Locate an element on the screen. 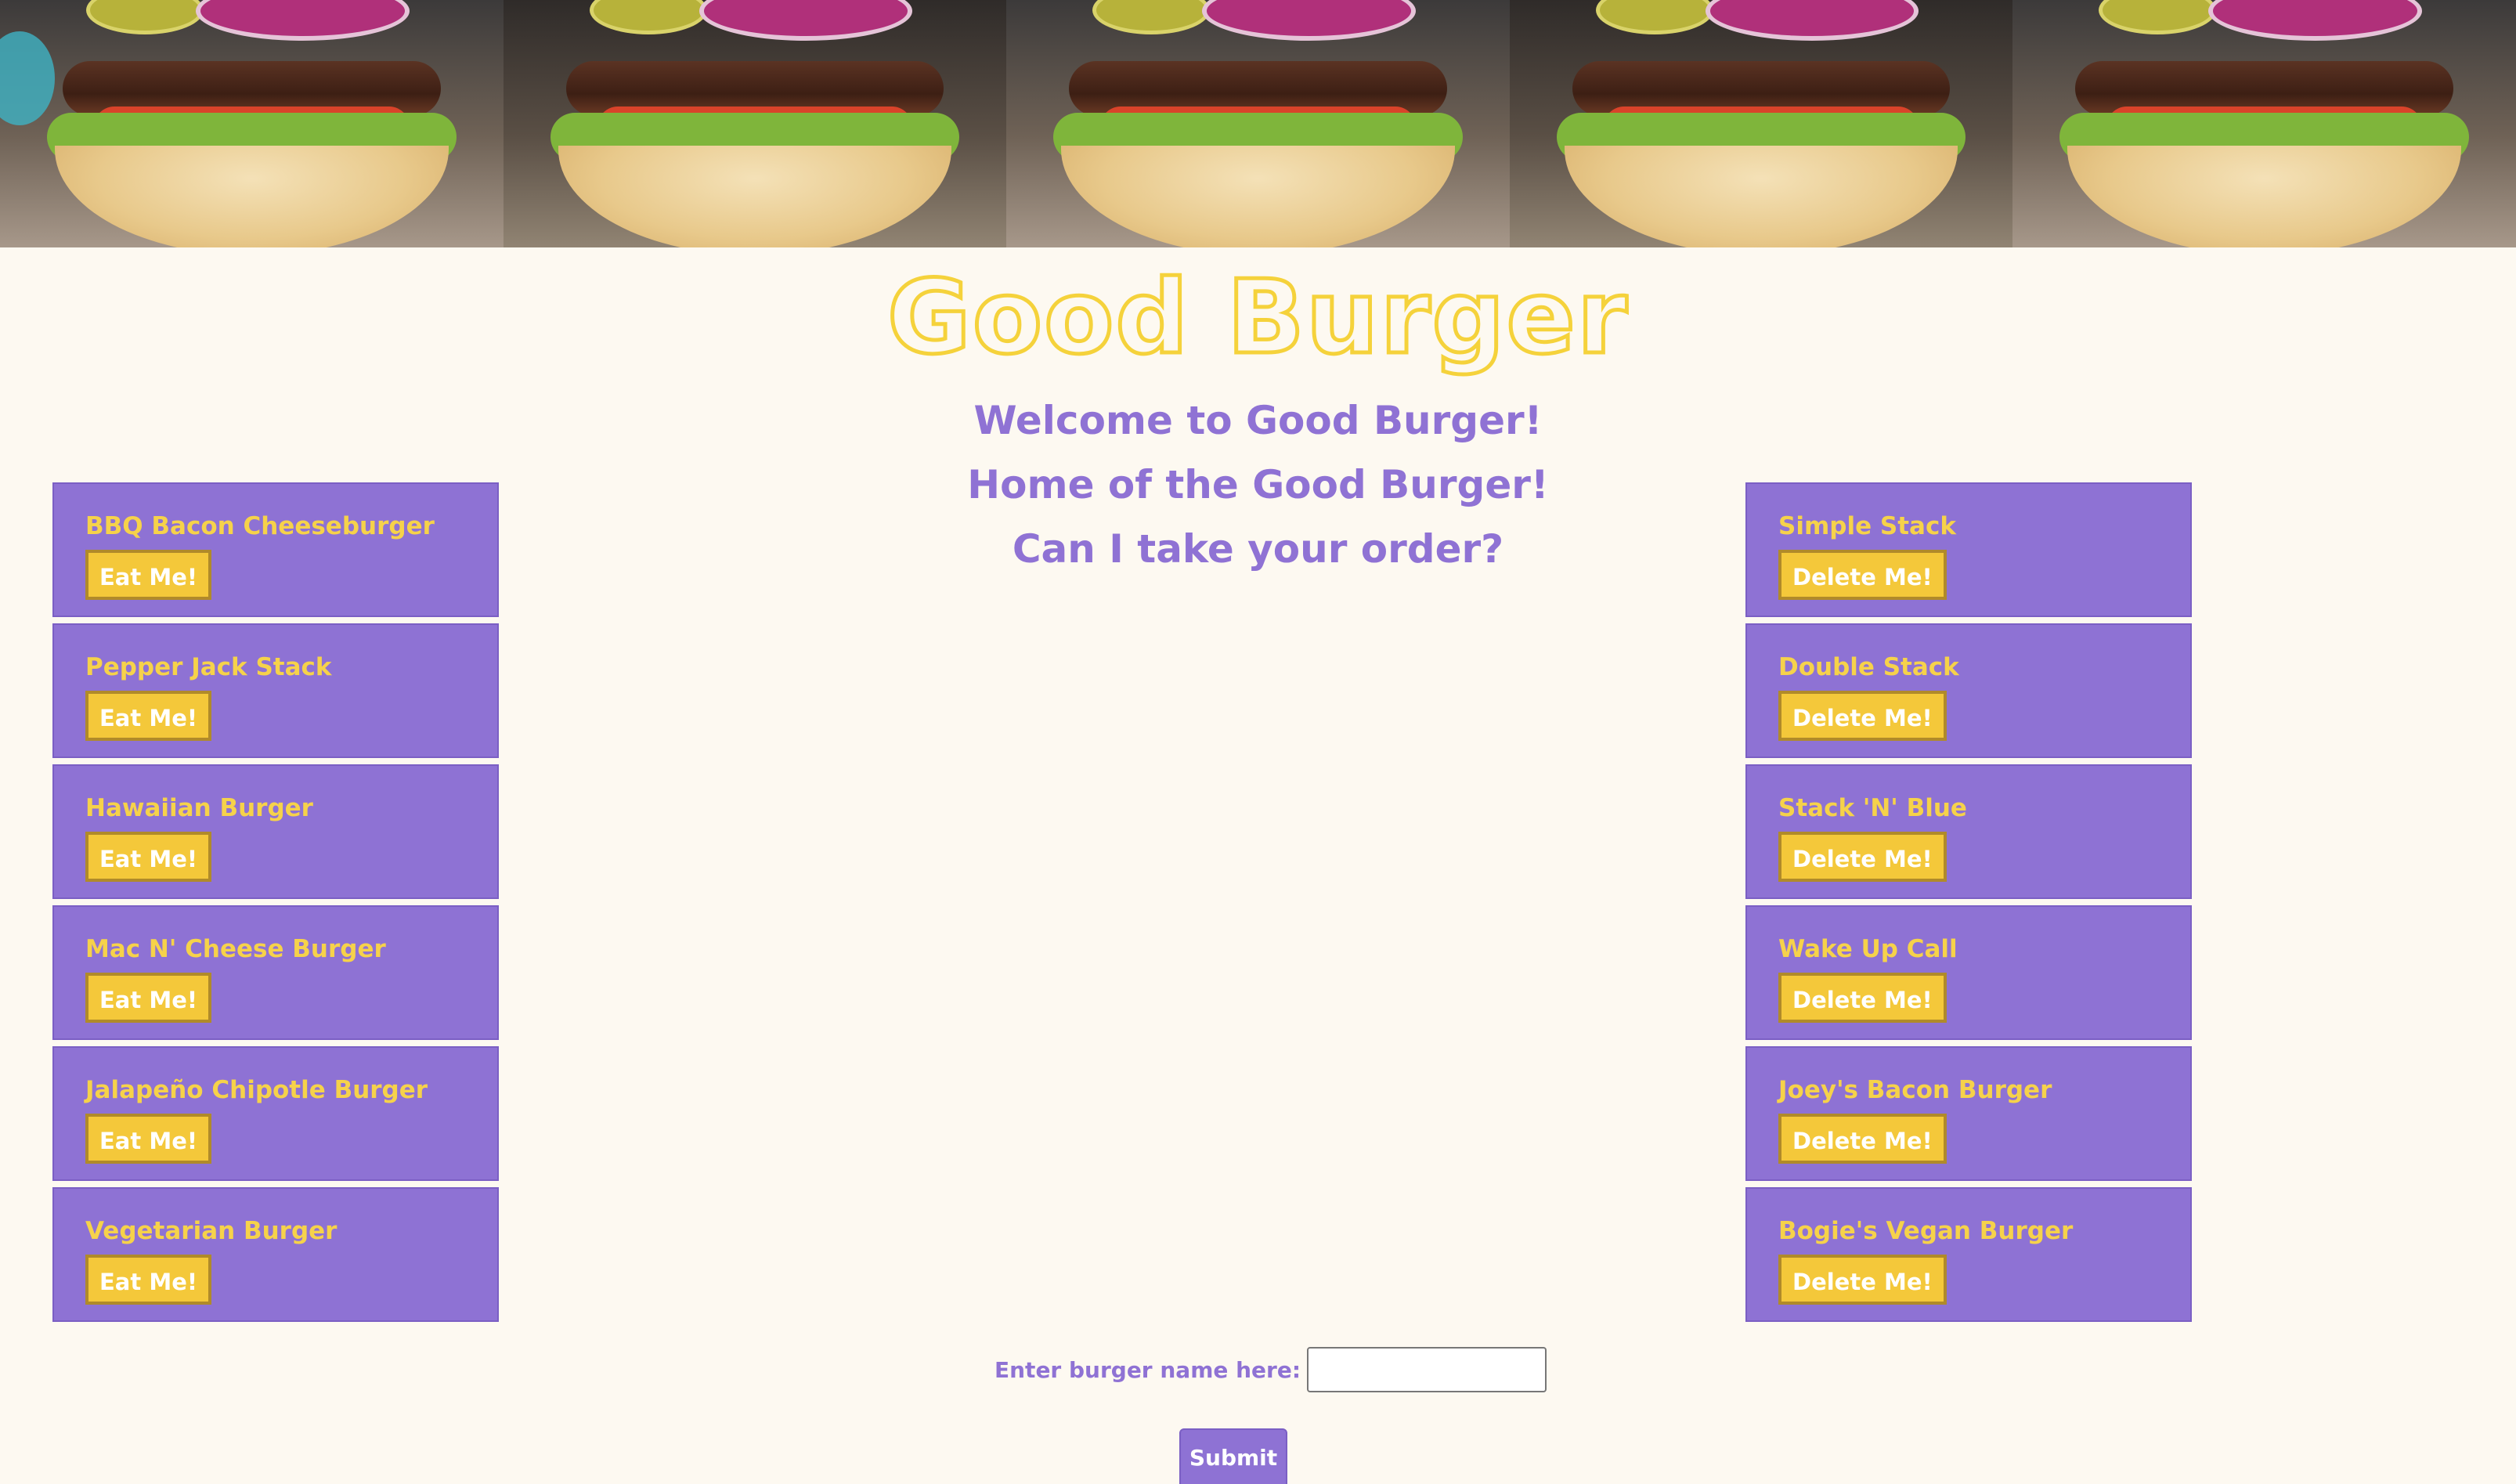 Image resolution: width=2516 pixels, height=1484 pixels. burger-name: Joey's Bacon Burger is located at coordinates (1915, 1090).